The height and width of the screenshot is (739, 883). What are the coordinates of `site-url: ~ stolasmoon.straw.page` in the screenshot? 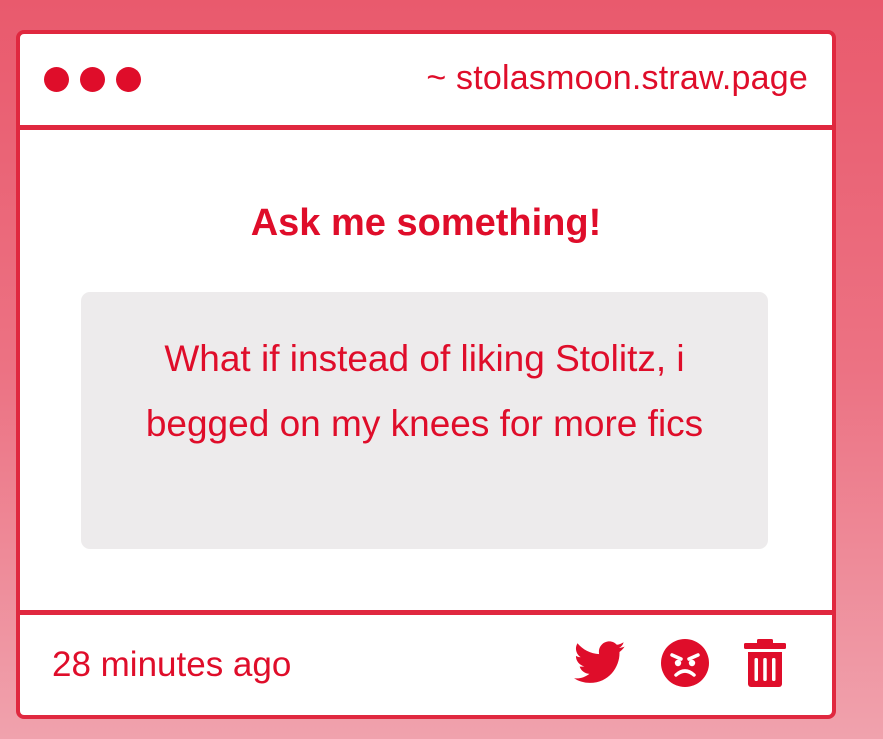 It's located at (617, 78).